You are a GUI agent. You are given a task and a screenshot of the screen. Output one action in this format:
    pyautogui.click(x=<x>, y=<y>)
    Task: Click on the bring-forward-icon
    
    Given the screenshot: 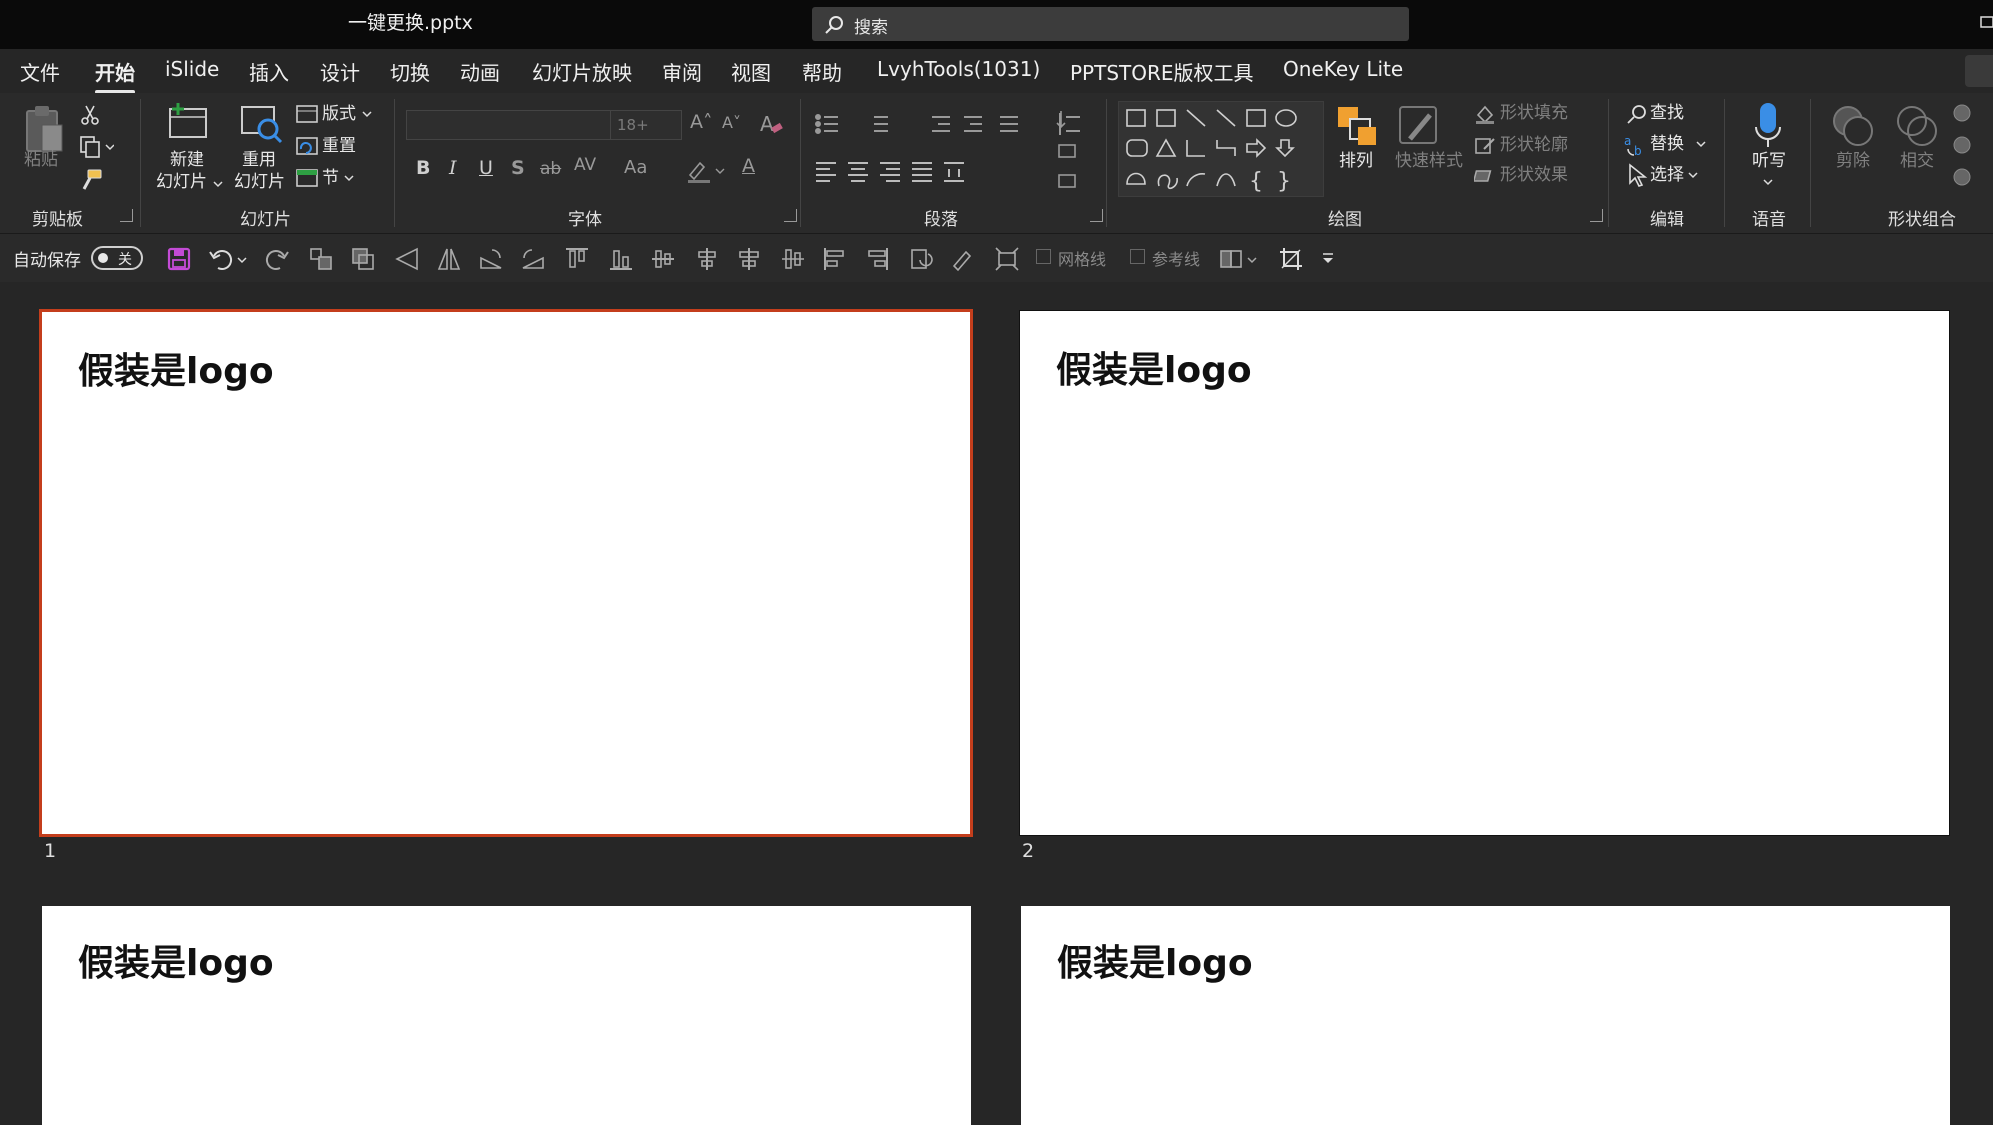 What is the action you would take?
    pyautogui.click(x=321, y=259)
    